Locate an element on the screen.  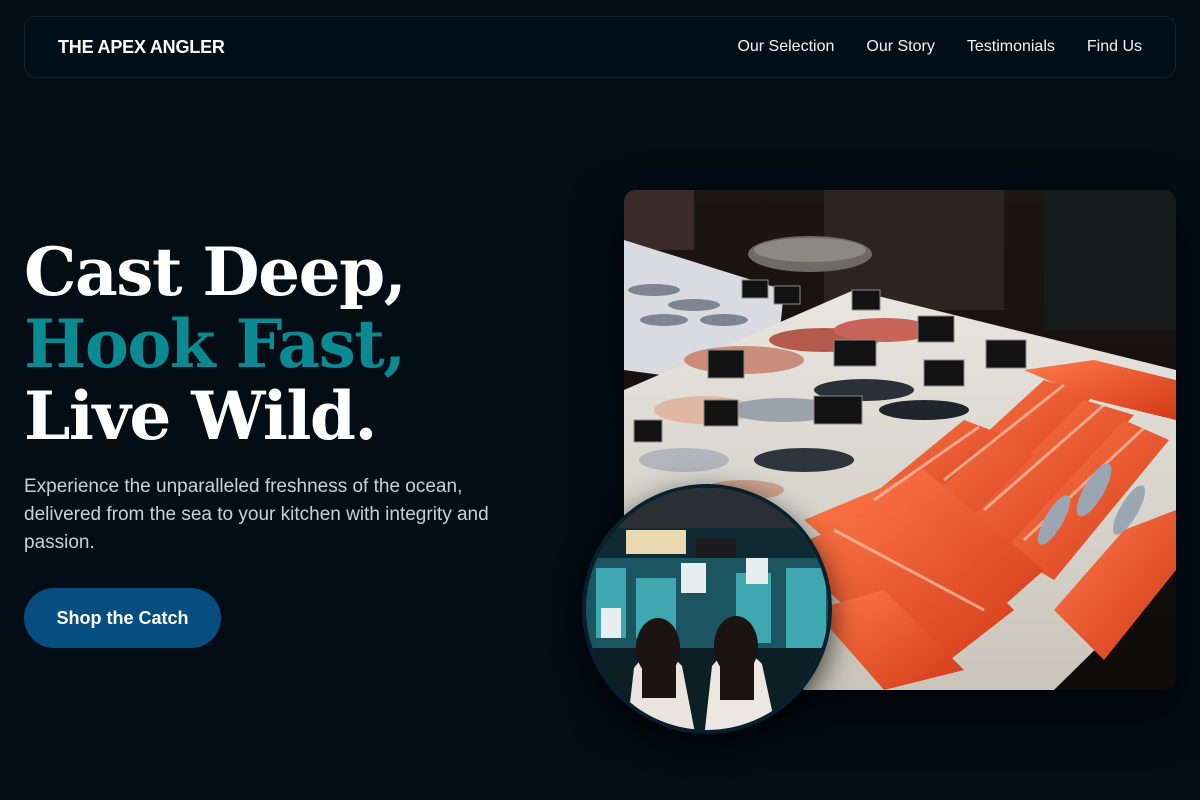
headline-line-3: Live Wild. is located at coordinates (201, 416).